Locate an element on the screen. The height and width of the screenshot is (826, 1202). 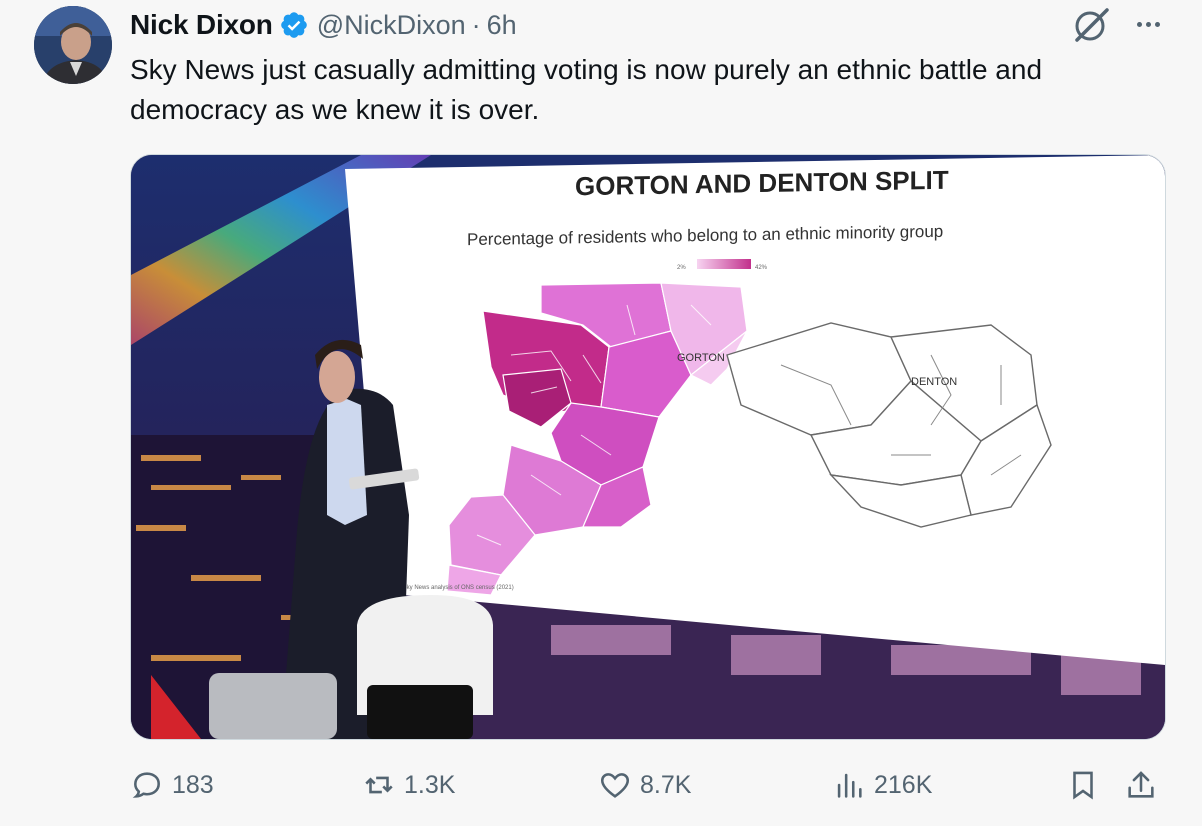
more-icon is located at coordinates (1148, 24).